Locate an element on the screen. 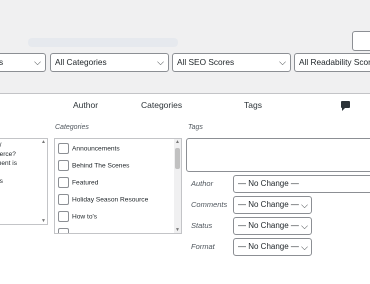  category-item: Announcements is located at coordinates (89, 149).